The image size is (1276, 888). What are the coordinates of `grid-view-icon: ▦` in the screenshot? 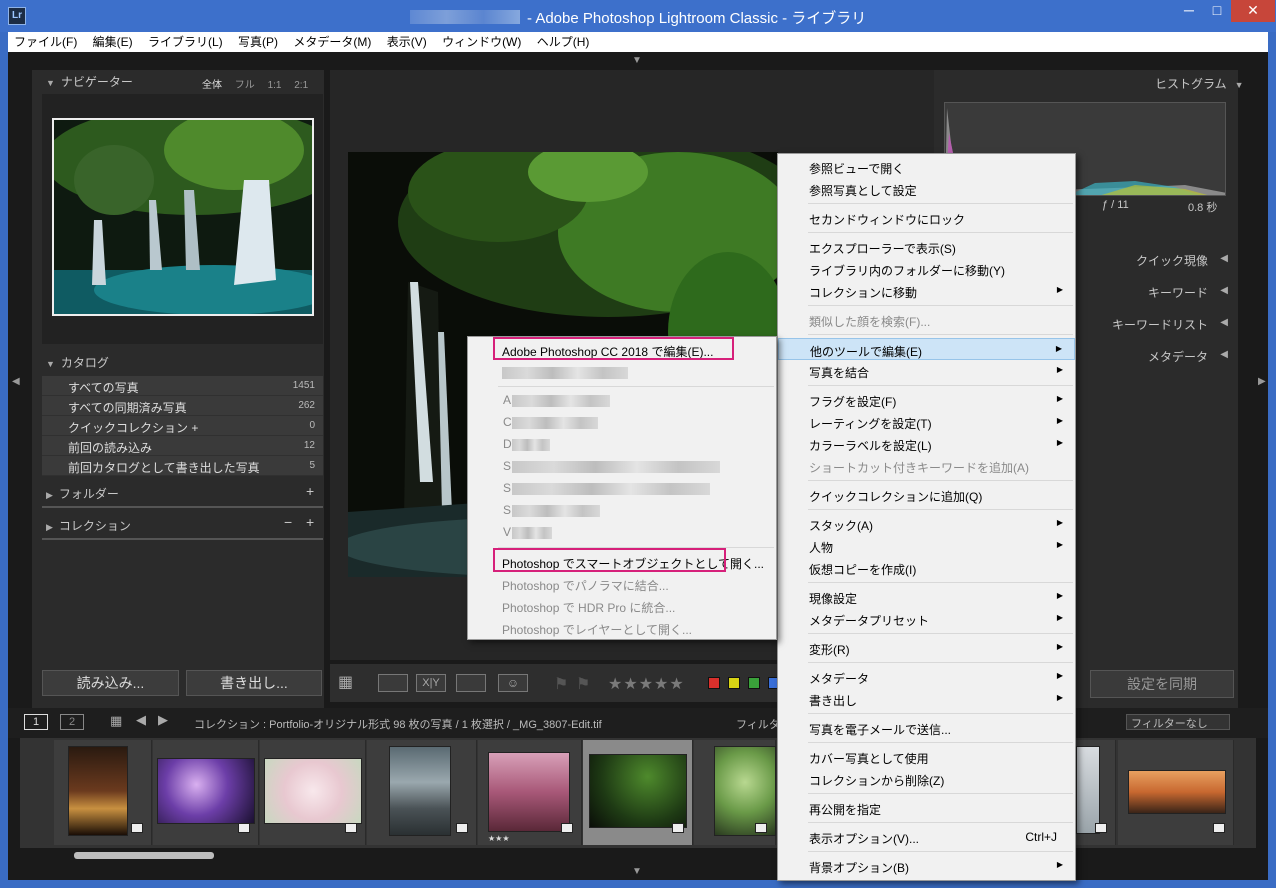 It's located at (354, 681).